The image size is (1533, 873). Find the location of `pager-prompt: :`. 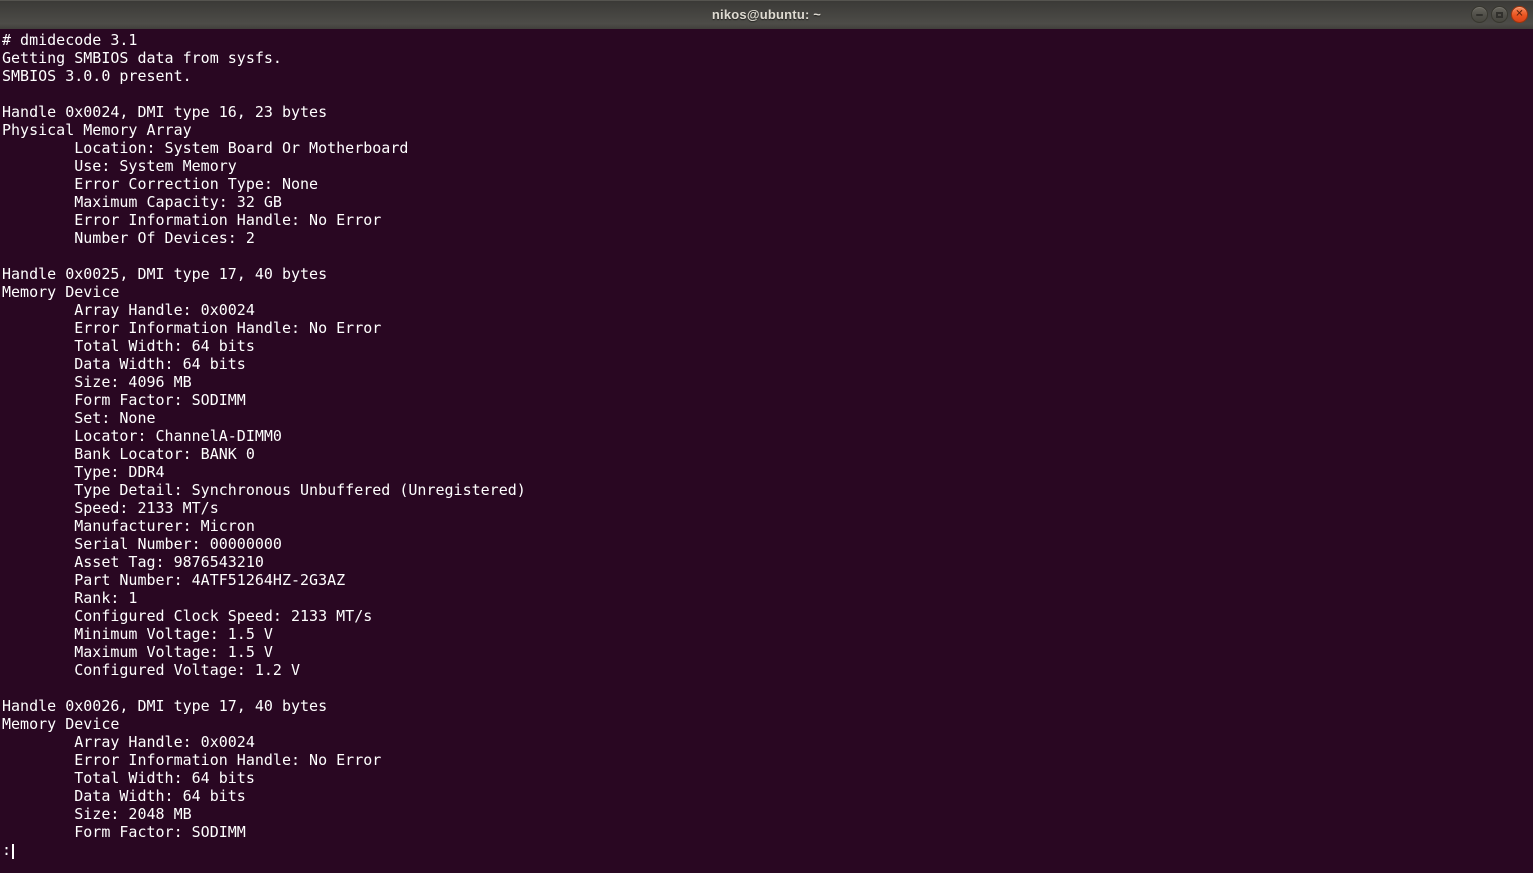

pager-prompt: : is located at coordinates (7, 850).